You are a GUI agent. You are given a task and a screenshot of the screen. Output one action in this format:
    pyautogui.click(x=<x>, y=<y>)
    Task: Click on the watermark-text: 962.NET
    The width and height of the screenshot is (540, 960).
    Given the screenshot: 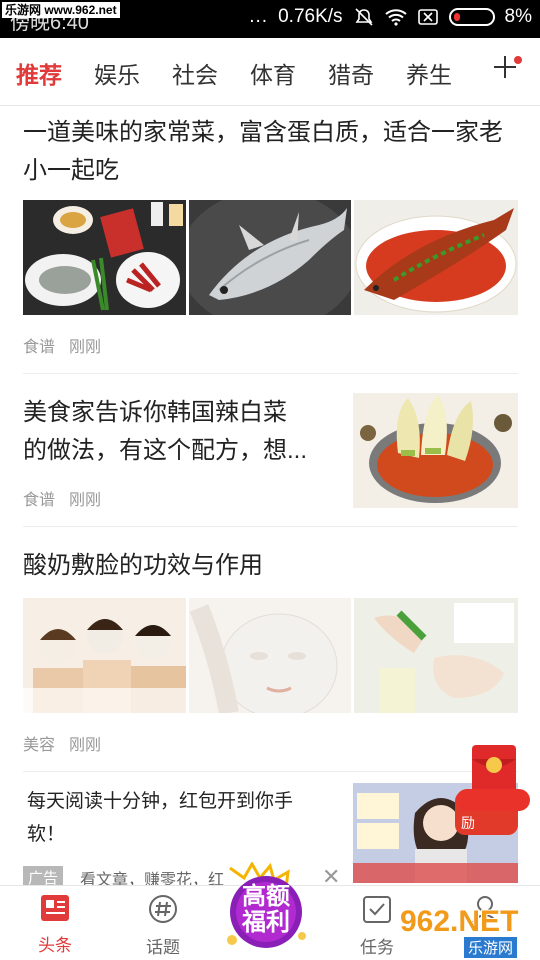 What is the action you would take?
    pyautogui.click(x=459, y=921)
    